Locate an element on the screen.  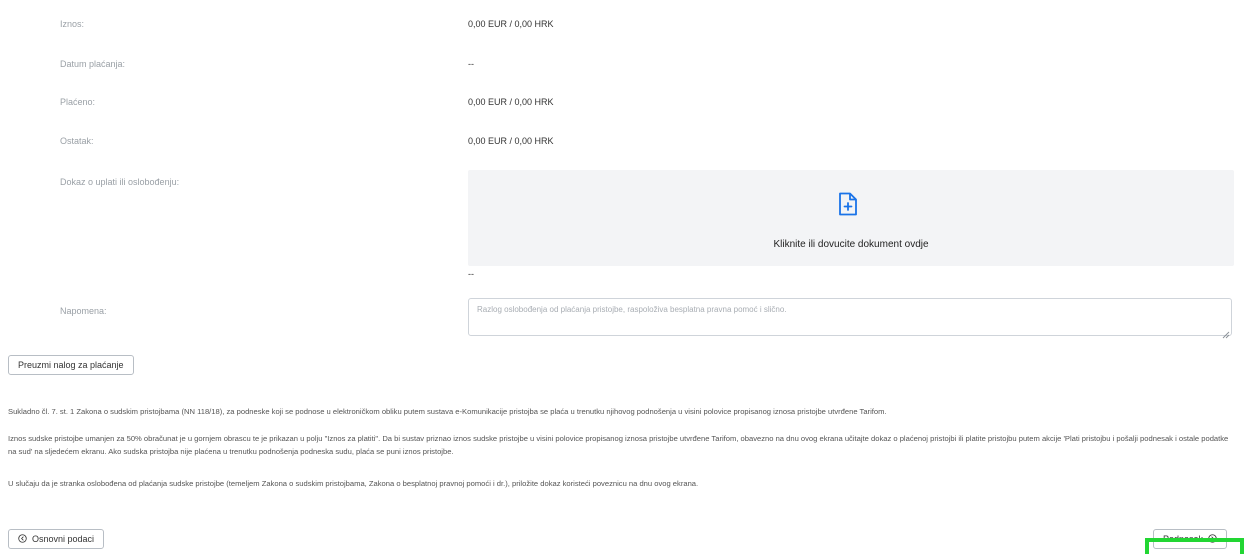
field-label-amount: Iznos: is located at coordinates (72, 24).